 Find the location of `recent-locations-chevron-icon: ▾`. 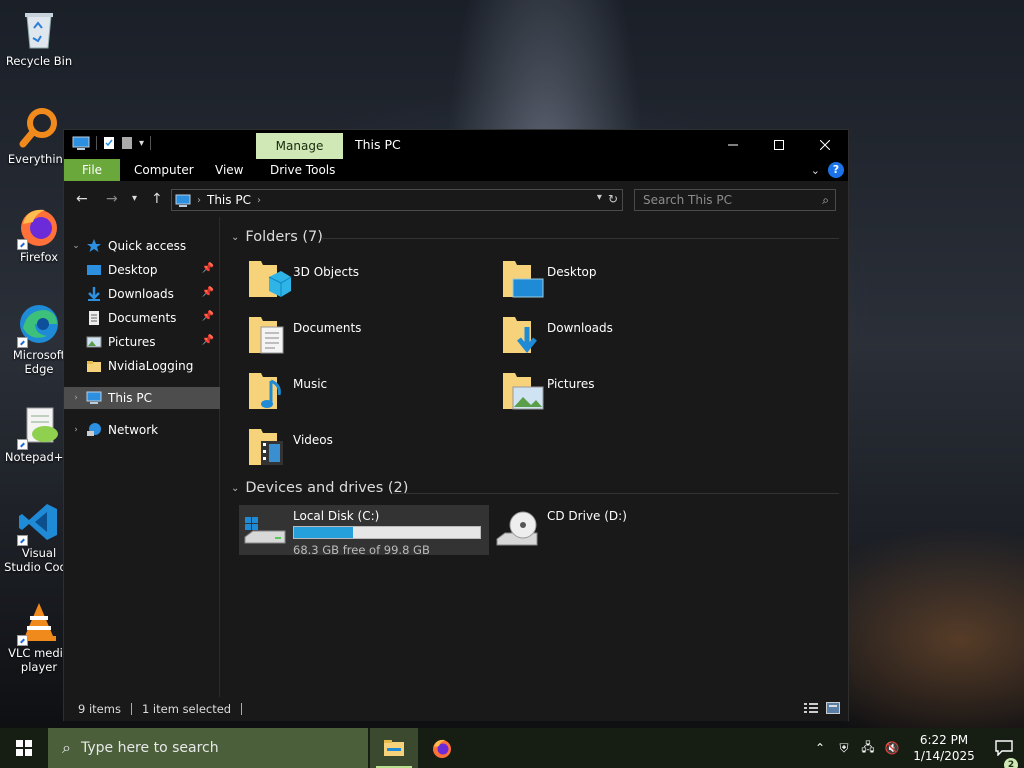

recent-locations-chevron-icon: ▾ is located at coordinates (134, 198).